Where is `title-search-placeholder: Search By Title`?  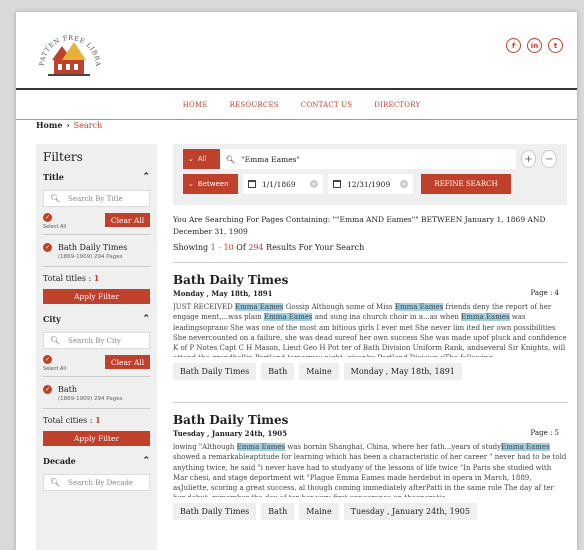 title-search-placeholder: Search By Title is located at coordinates (95, 198).